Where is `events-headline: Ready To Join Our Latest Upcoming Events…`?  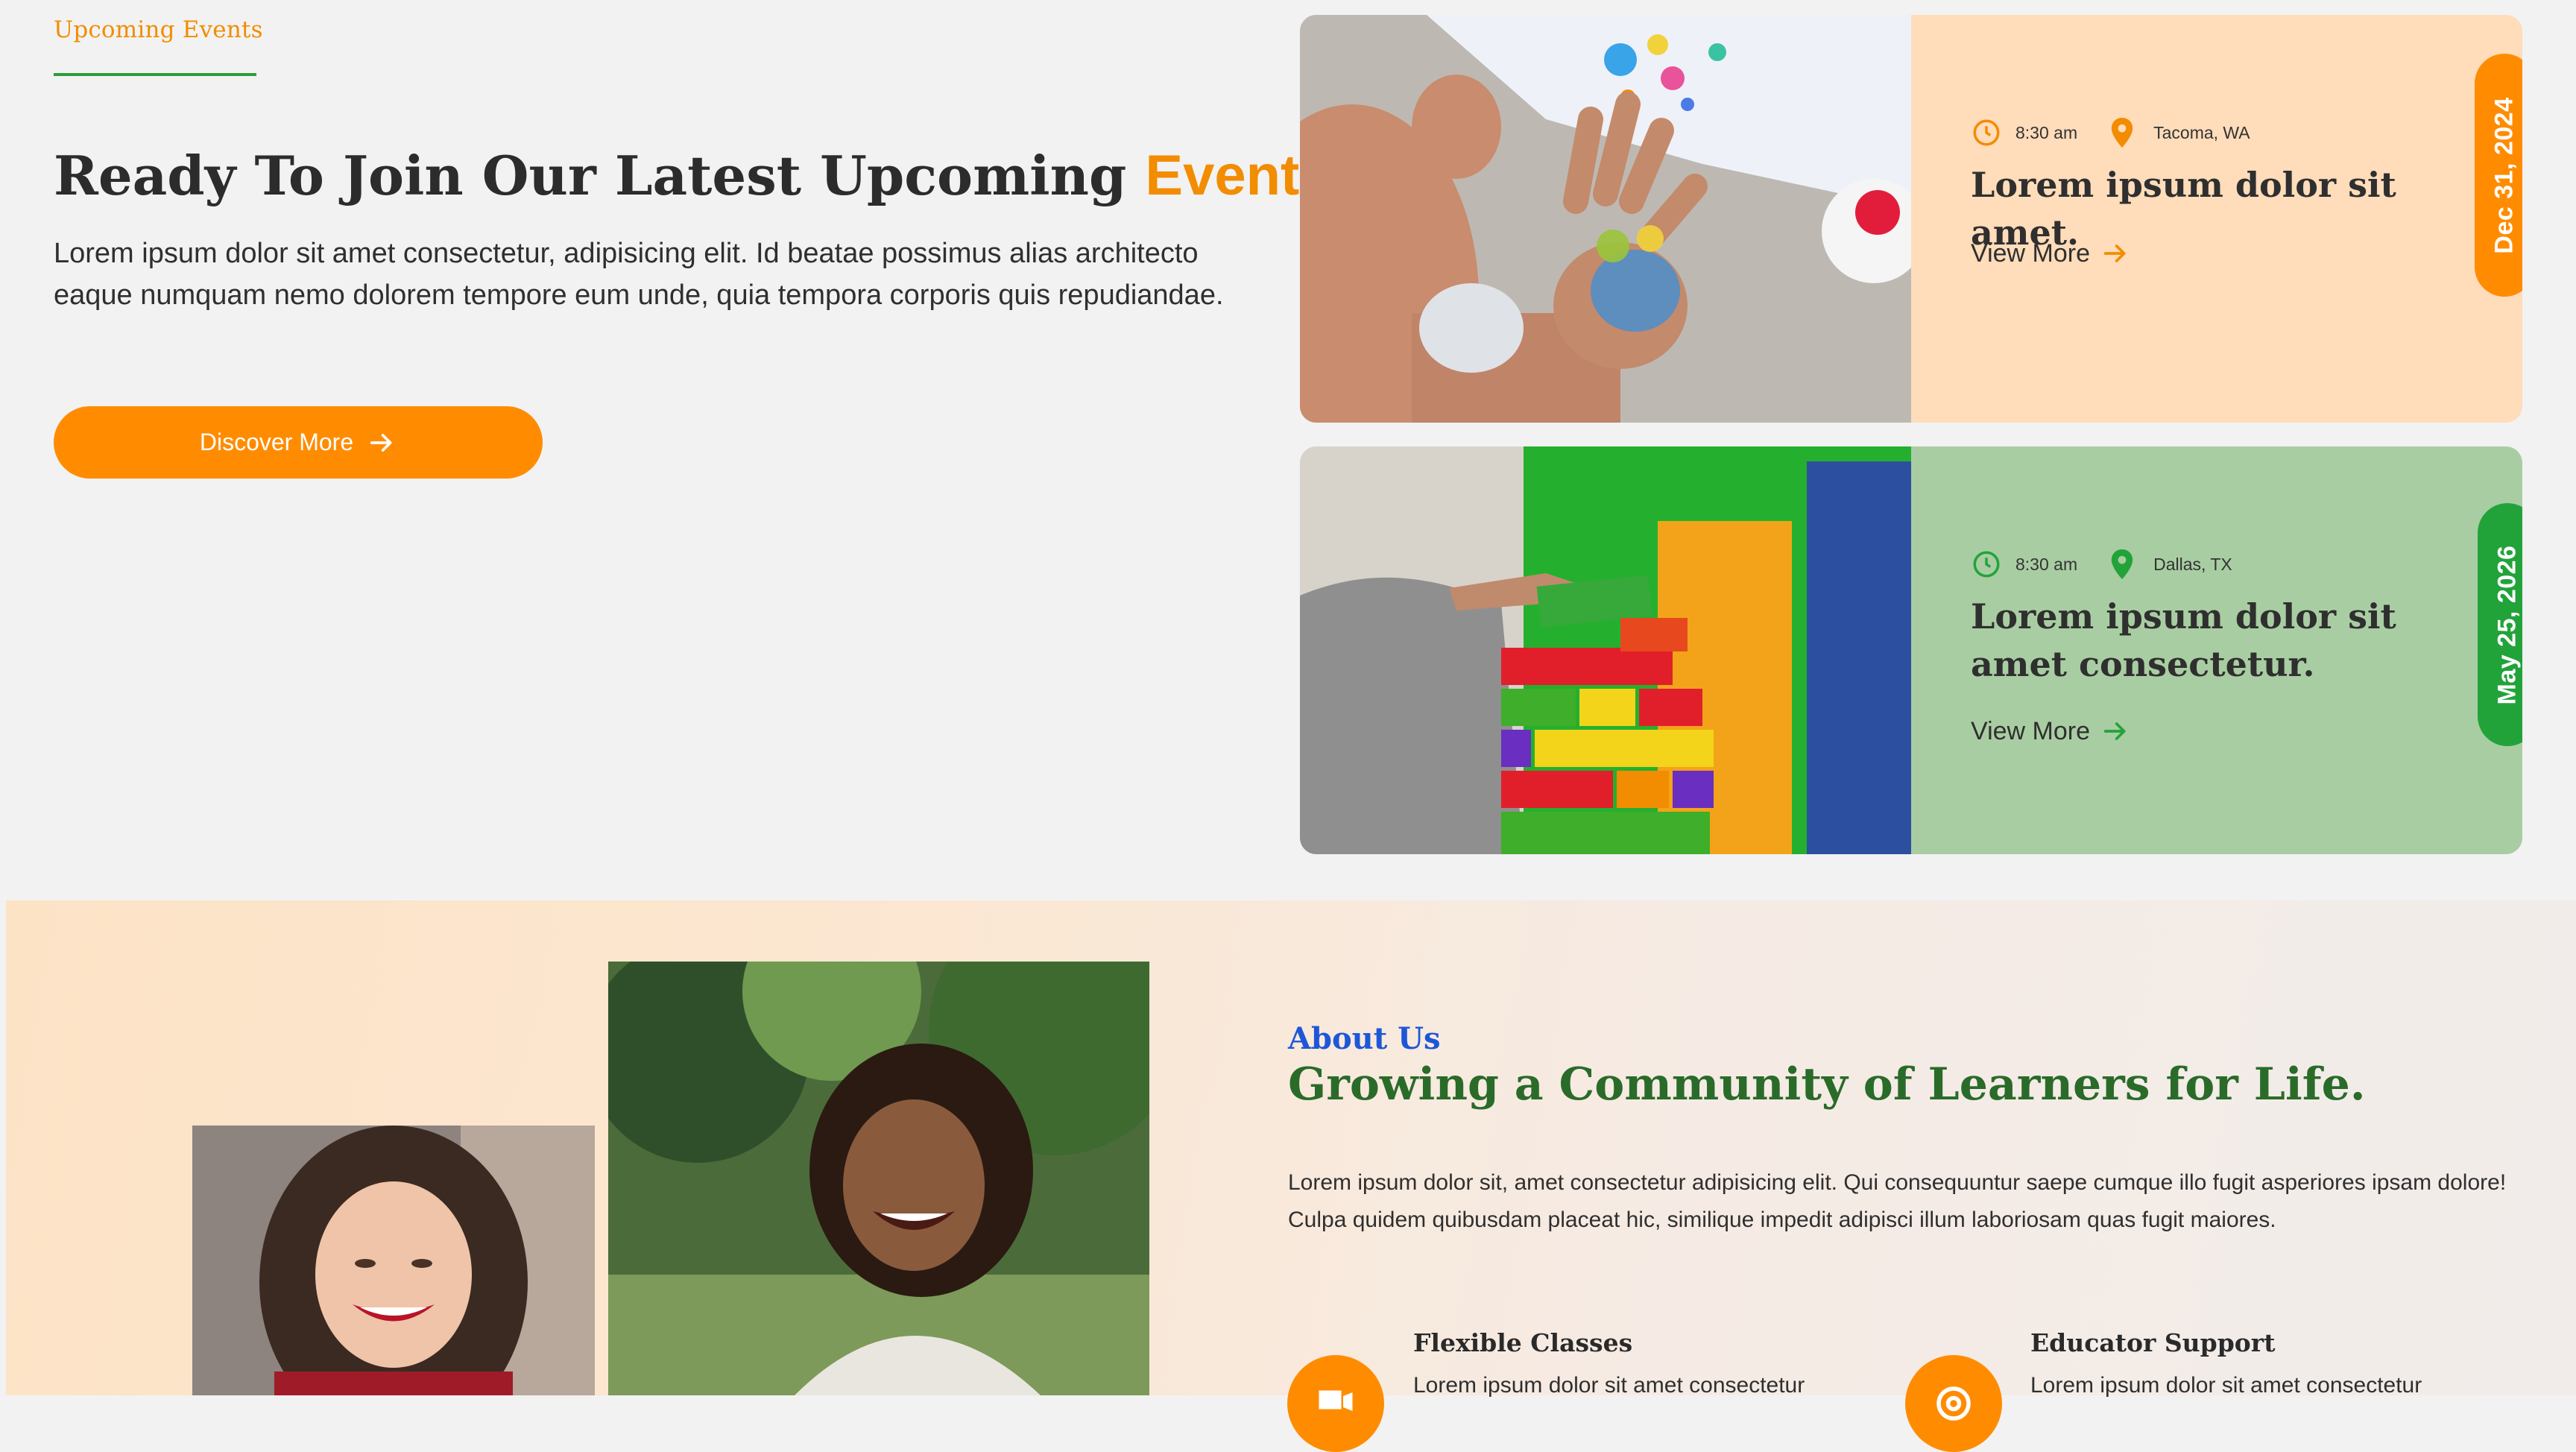
events-headline: Ready To Join Our Latest Upcoming Events… is located at coordinates (710, 175).